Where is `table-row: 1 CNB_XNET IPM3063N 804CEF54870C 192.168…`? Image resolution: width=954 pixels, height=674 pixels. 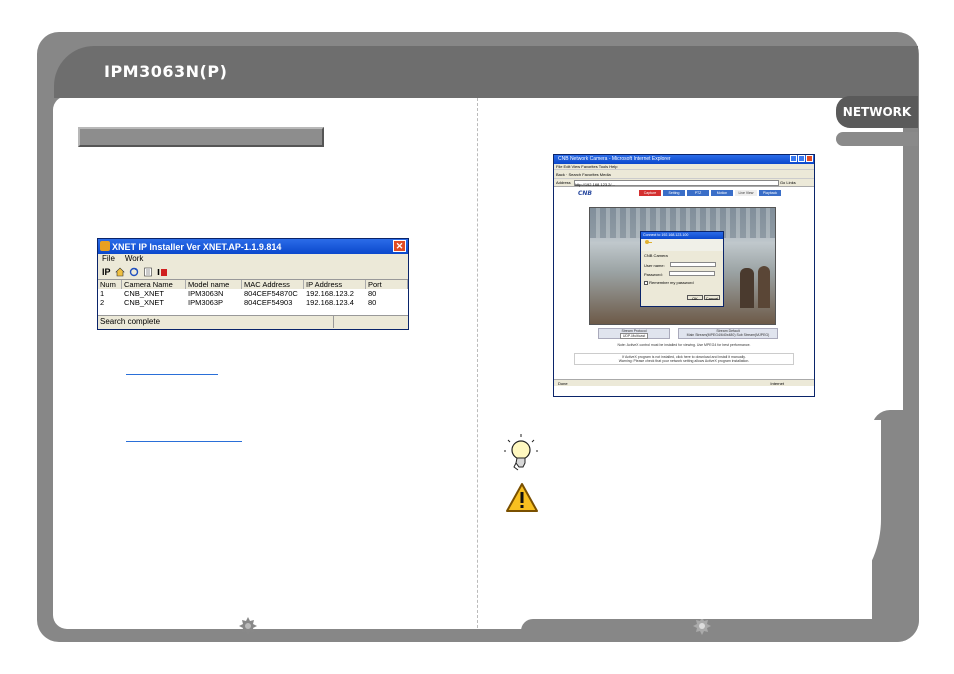 table-row: 1 CNB_XNET IPM3063N 804CEF54870C 192.168… is located at coordinates (253, 293).